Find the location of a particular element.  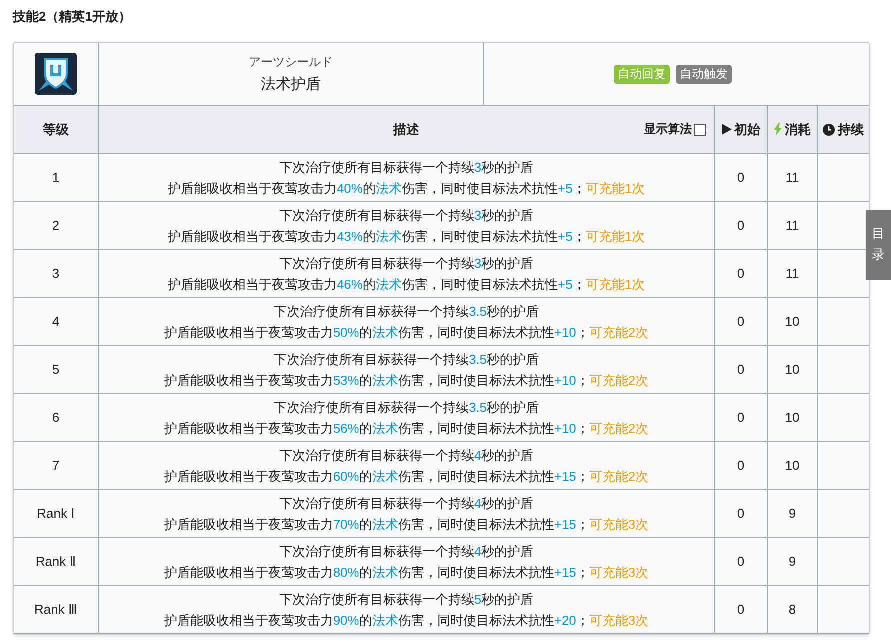

play-icon is located at coordinates (727, 129).